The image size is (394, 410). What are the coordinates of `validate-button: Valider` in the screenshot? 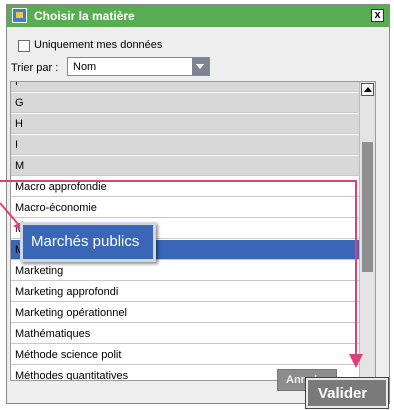 It's located at (347, 393).